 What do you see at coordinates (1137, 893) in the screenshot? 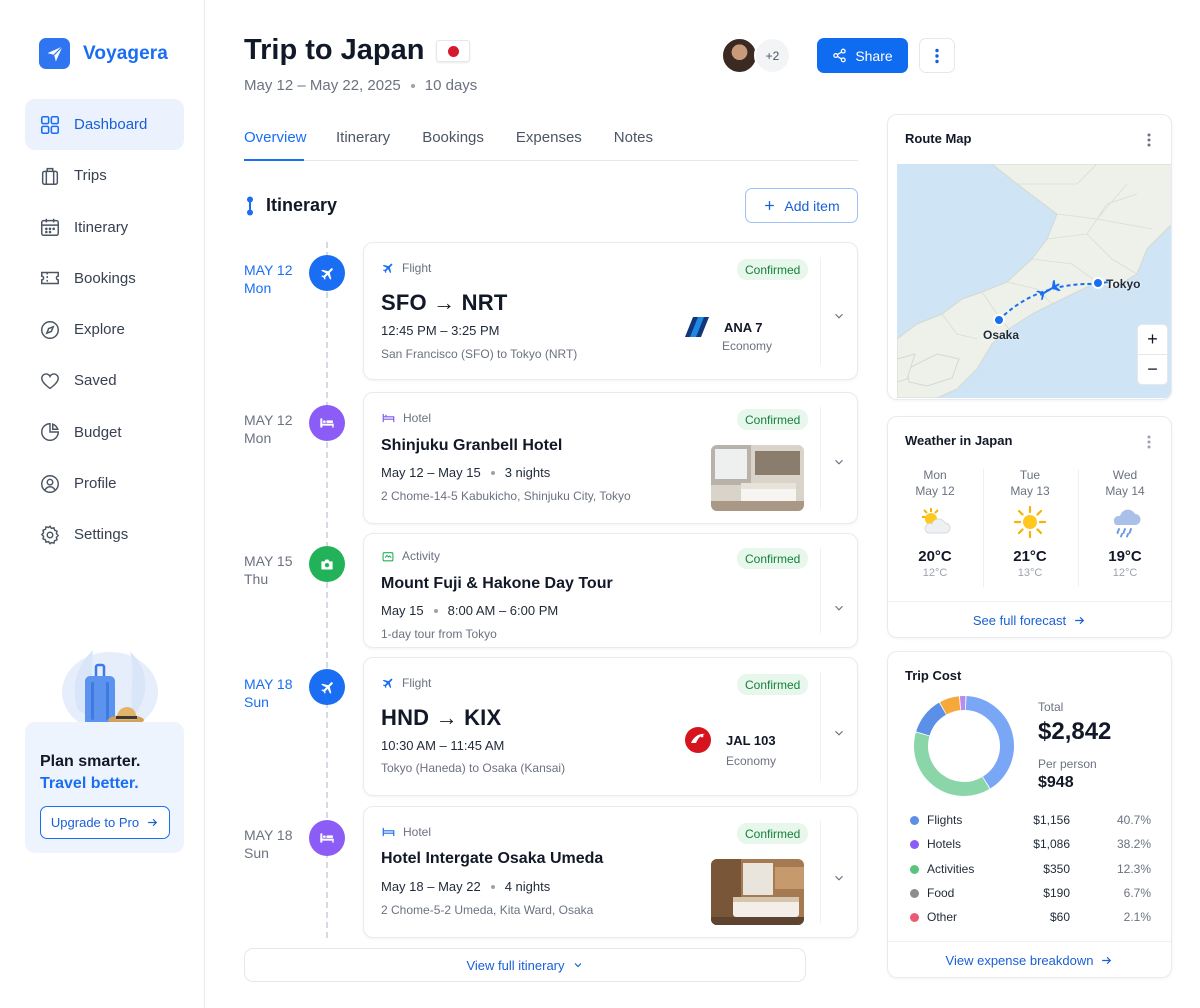
I see `cost-percent: 6.7%` at bounding box center [1137, 893].